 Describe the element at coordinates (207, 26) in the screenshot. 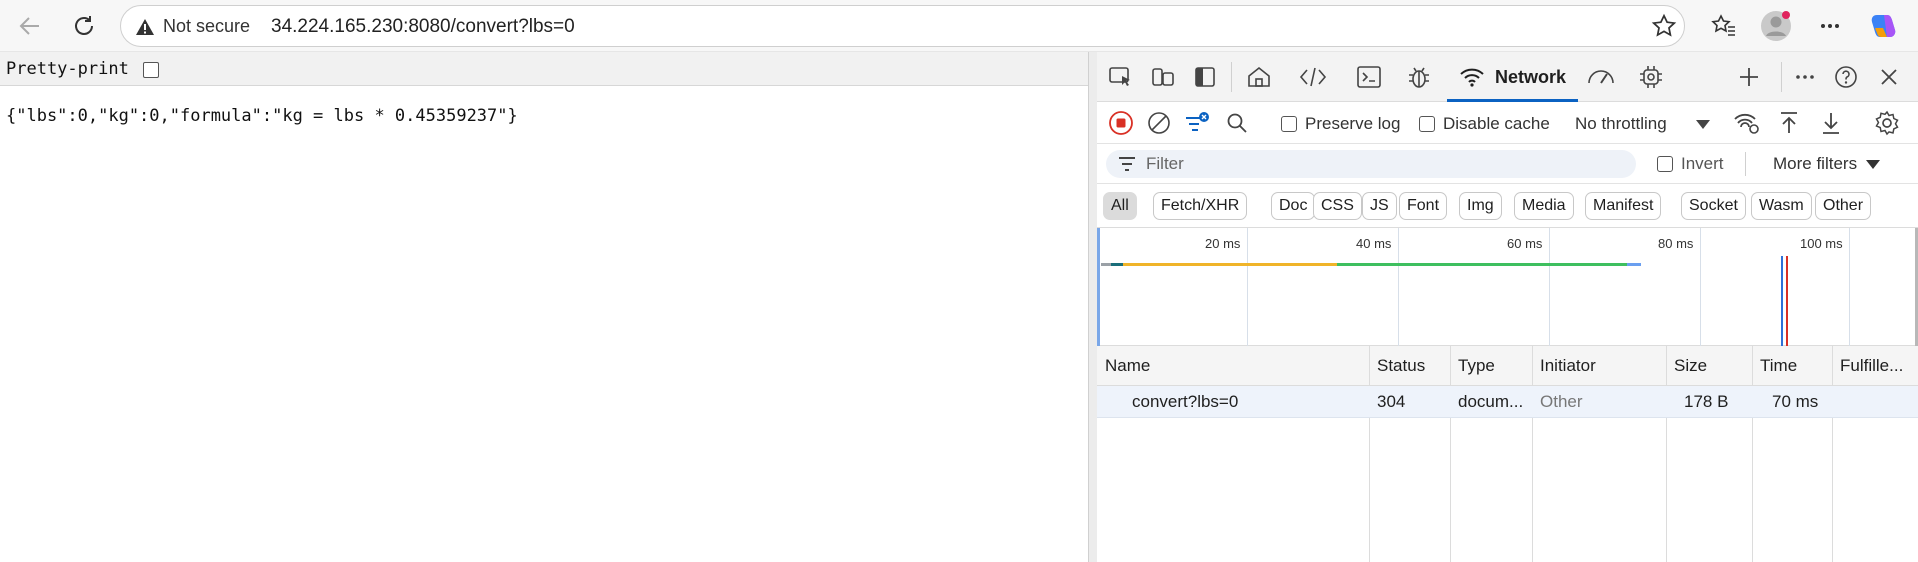

I see `not-secure-label: Not secure` at that location.